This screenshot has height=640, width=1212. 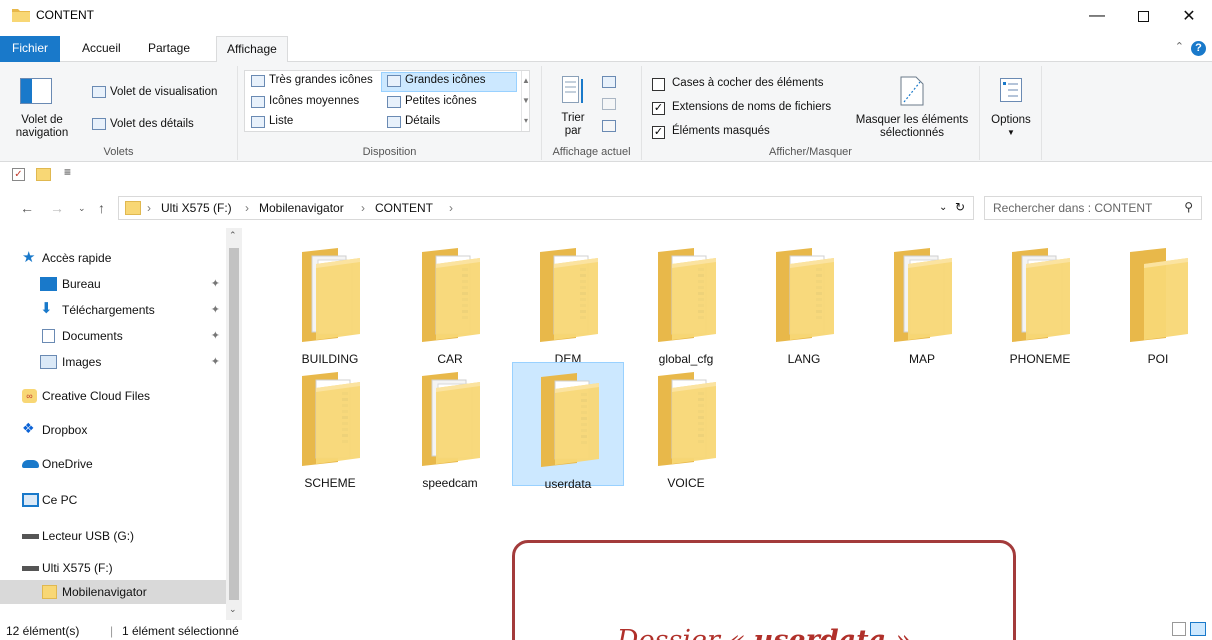 I want to click on refresh-icon: ↻, so click(x=960, y=207).